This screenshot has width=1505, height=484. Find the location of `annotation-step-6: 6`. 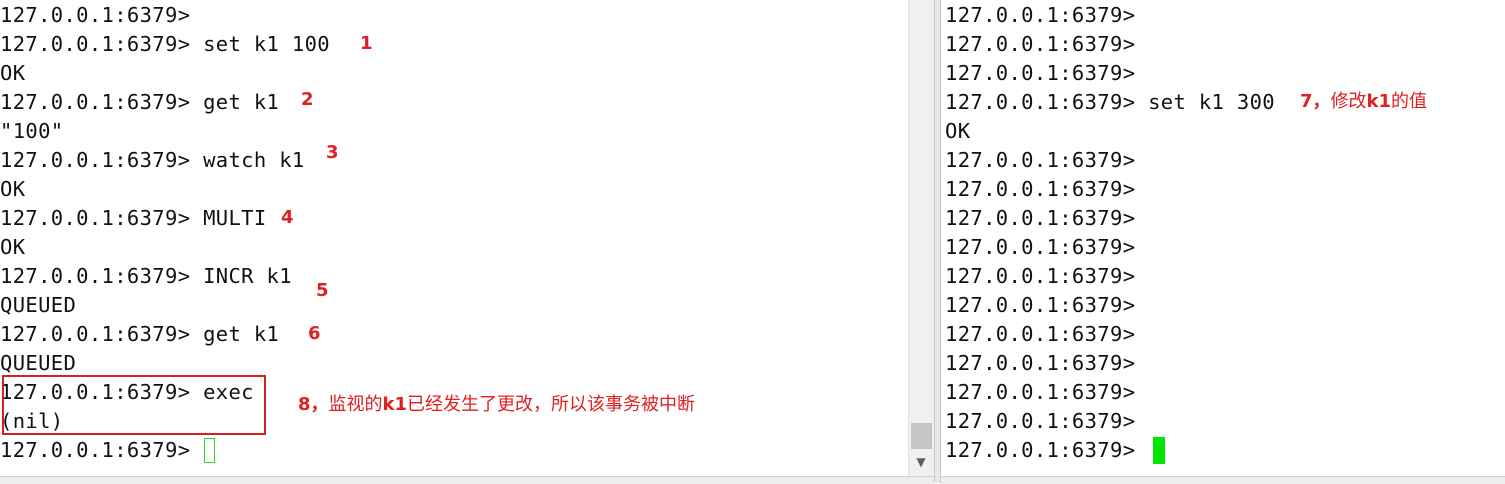

annotation-step-6: 6 is located at coordinates (314, 333).